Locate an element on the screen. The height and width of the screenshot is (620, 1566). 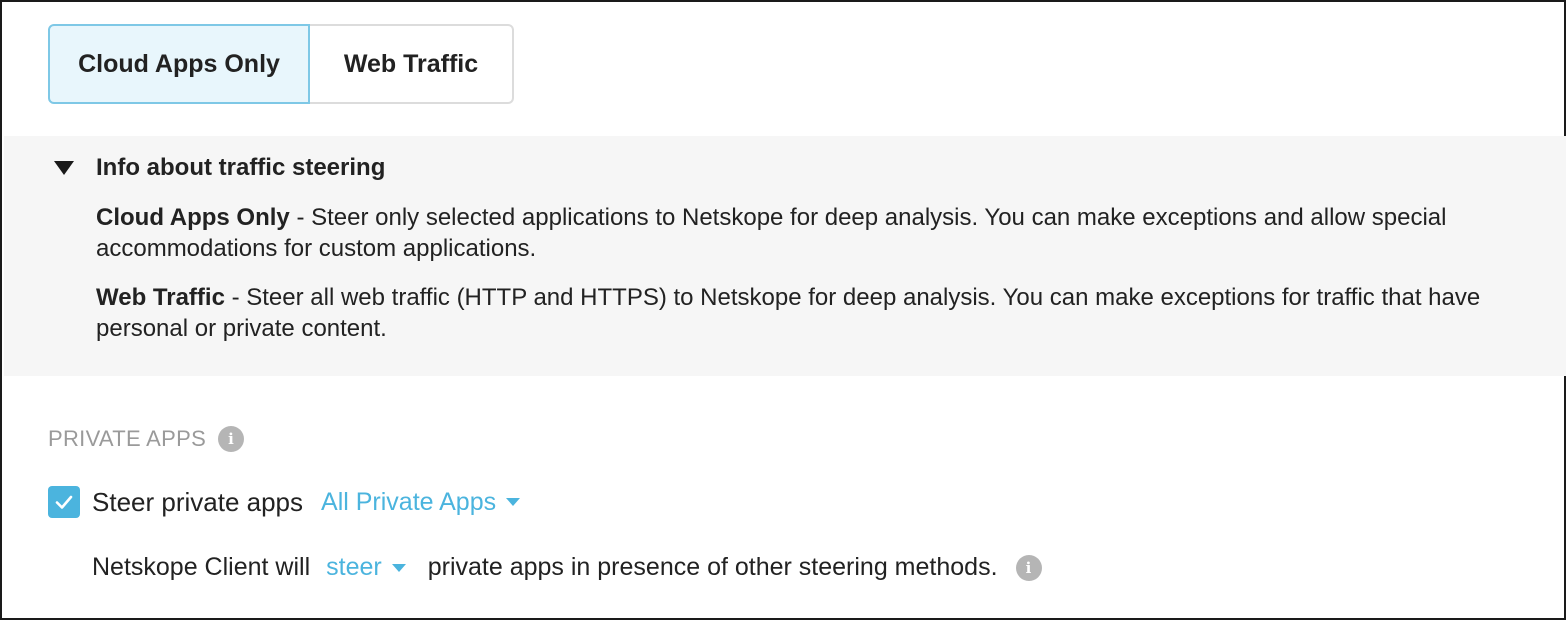
cloud-apps-term: Cloud Apps Only is located at coordinates (193, 217).